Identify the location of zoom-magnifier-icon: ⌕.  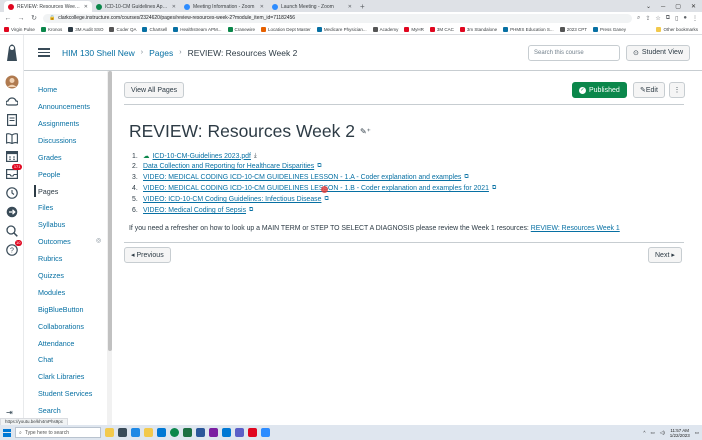
(638, 18).